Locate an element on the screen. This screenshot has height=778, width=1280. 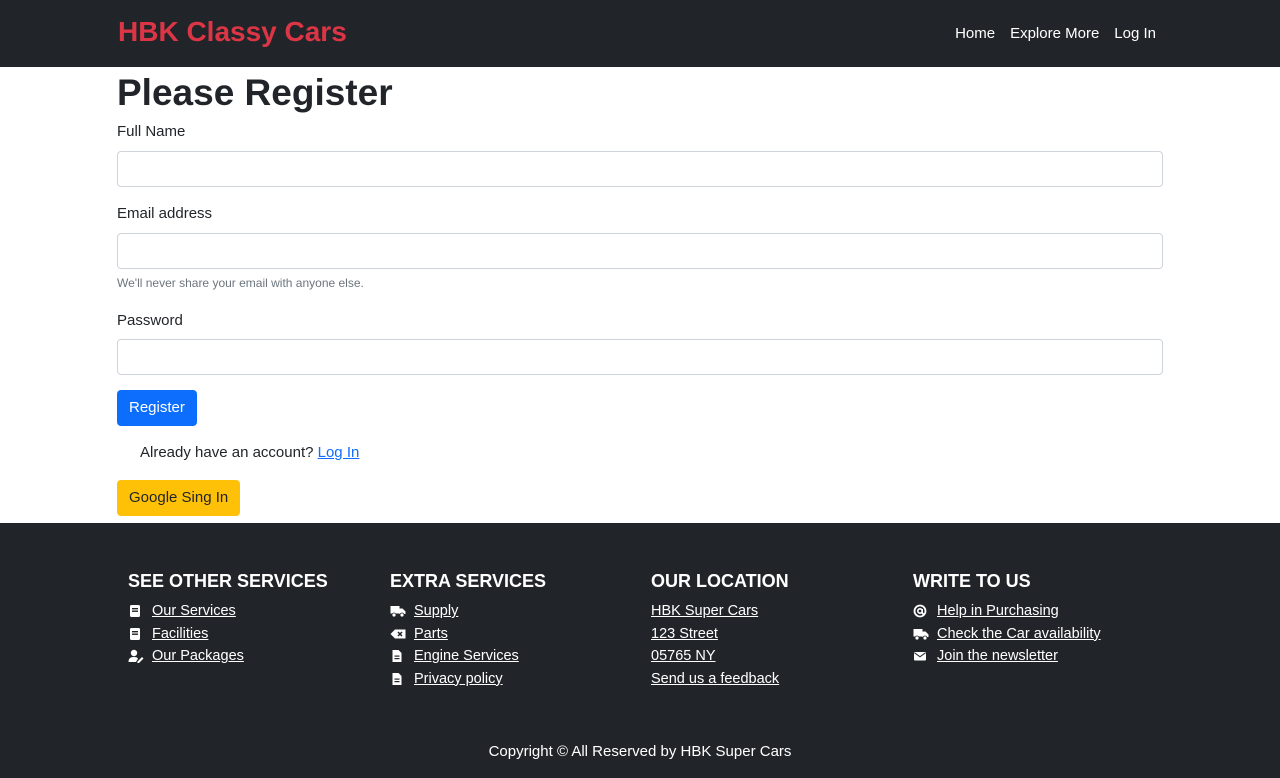
full-name-label: Full Name is located at coordinates (151, 131).